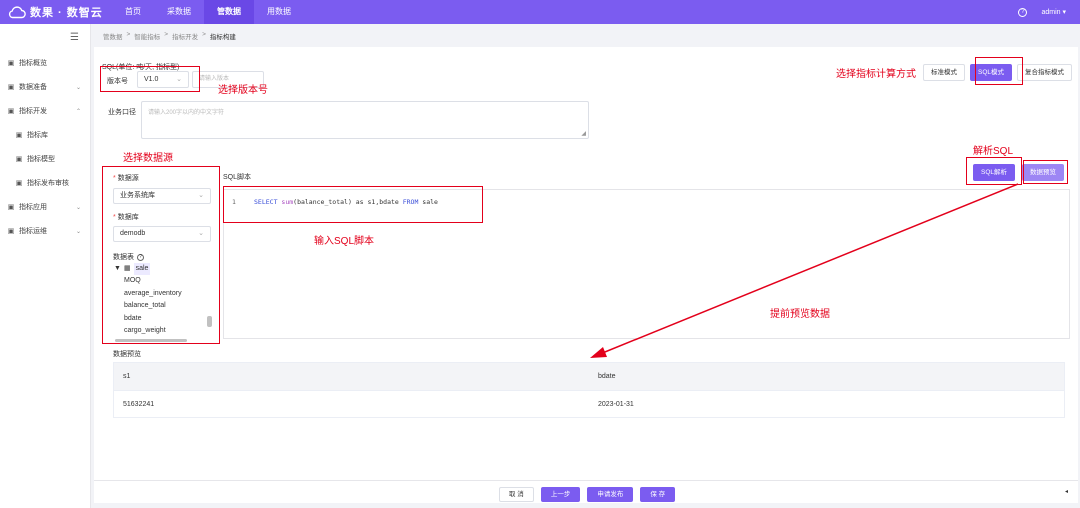 The width and height of the screenshot is (1080, 508). Describe the element at coordinates (1051, 12) in the screenshot. I see `user-name: admin` at that location.